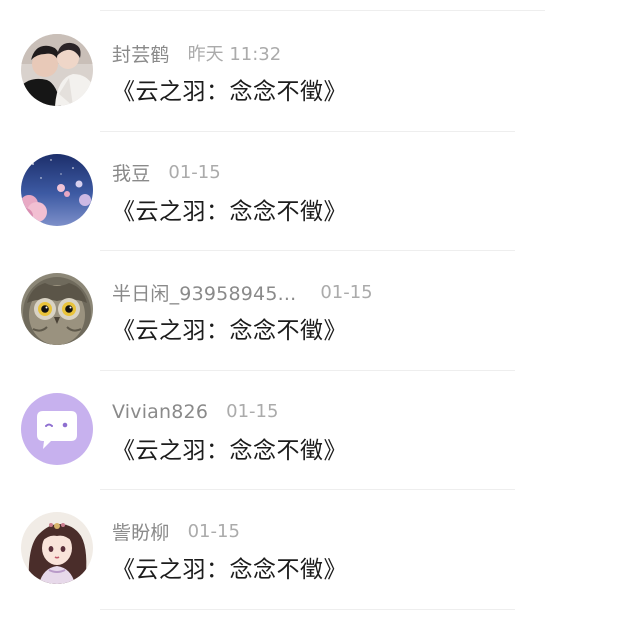 This screenshot has height=617, width=640. I want to click on message-meta: 半日闲_93958945... 01-15, so click(242, 292).